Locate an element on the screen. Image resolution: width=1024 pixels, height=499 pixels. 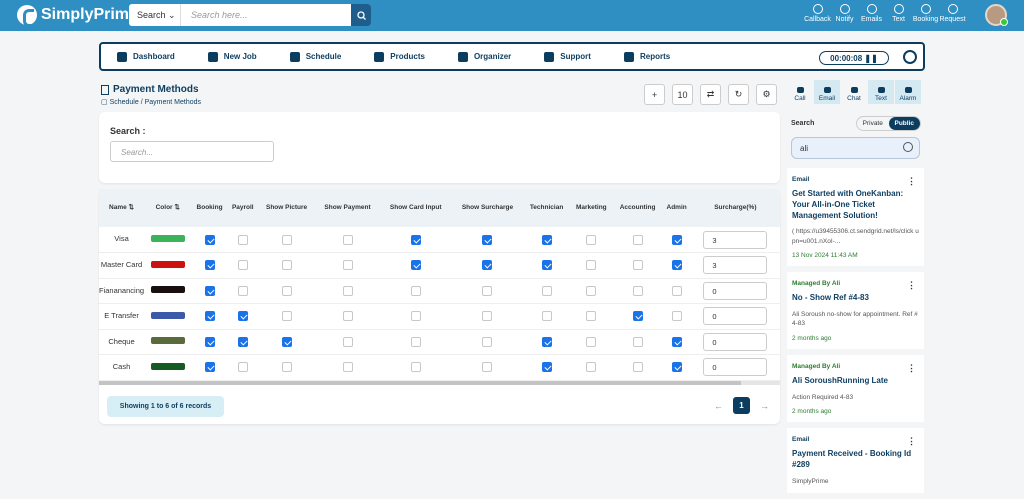
col-header-booking: Booking is located at coordinates (209, 208).